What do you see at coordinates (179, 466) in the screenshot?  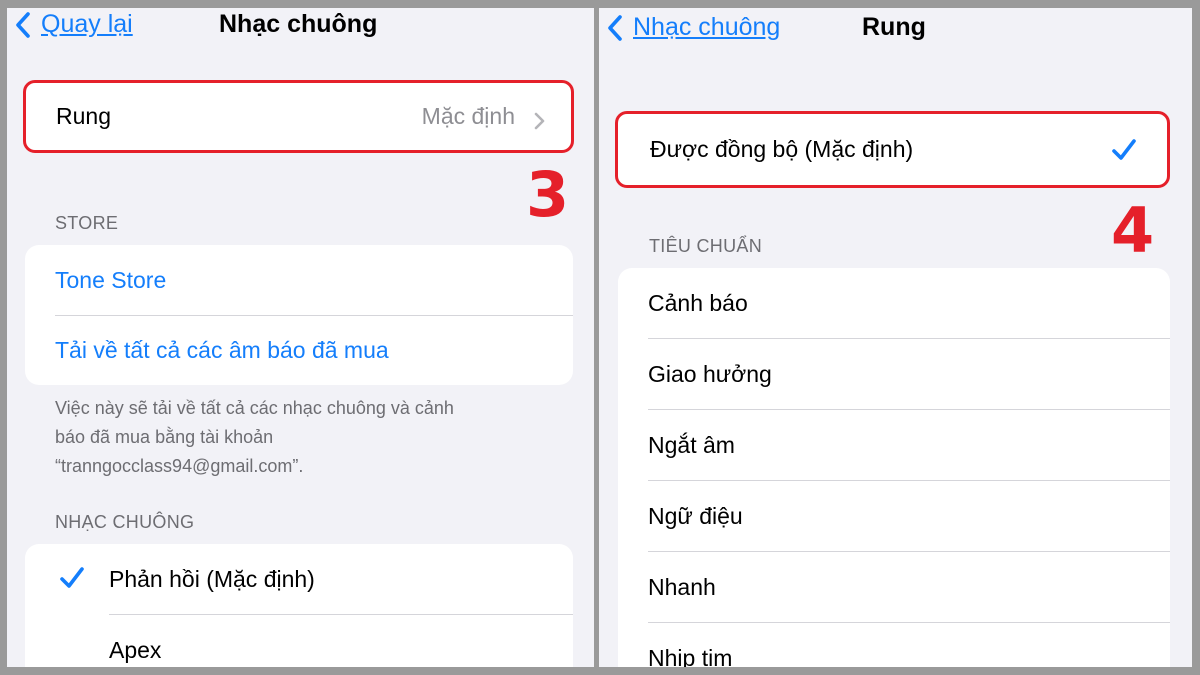 I see `footer-line: “tranngocclass94@gmail.com”.` at bounding box center [179, 466].